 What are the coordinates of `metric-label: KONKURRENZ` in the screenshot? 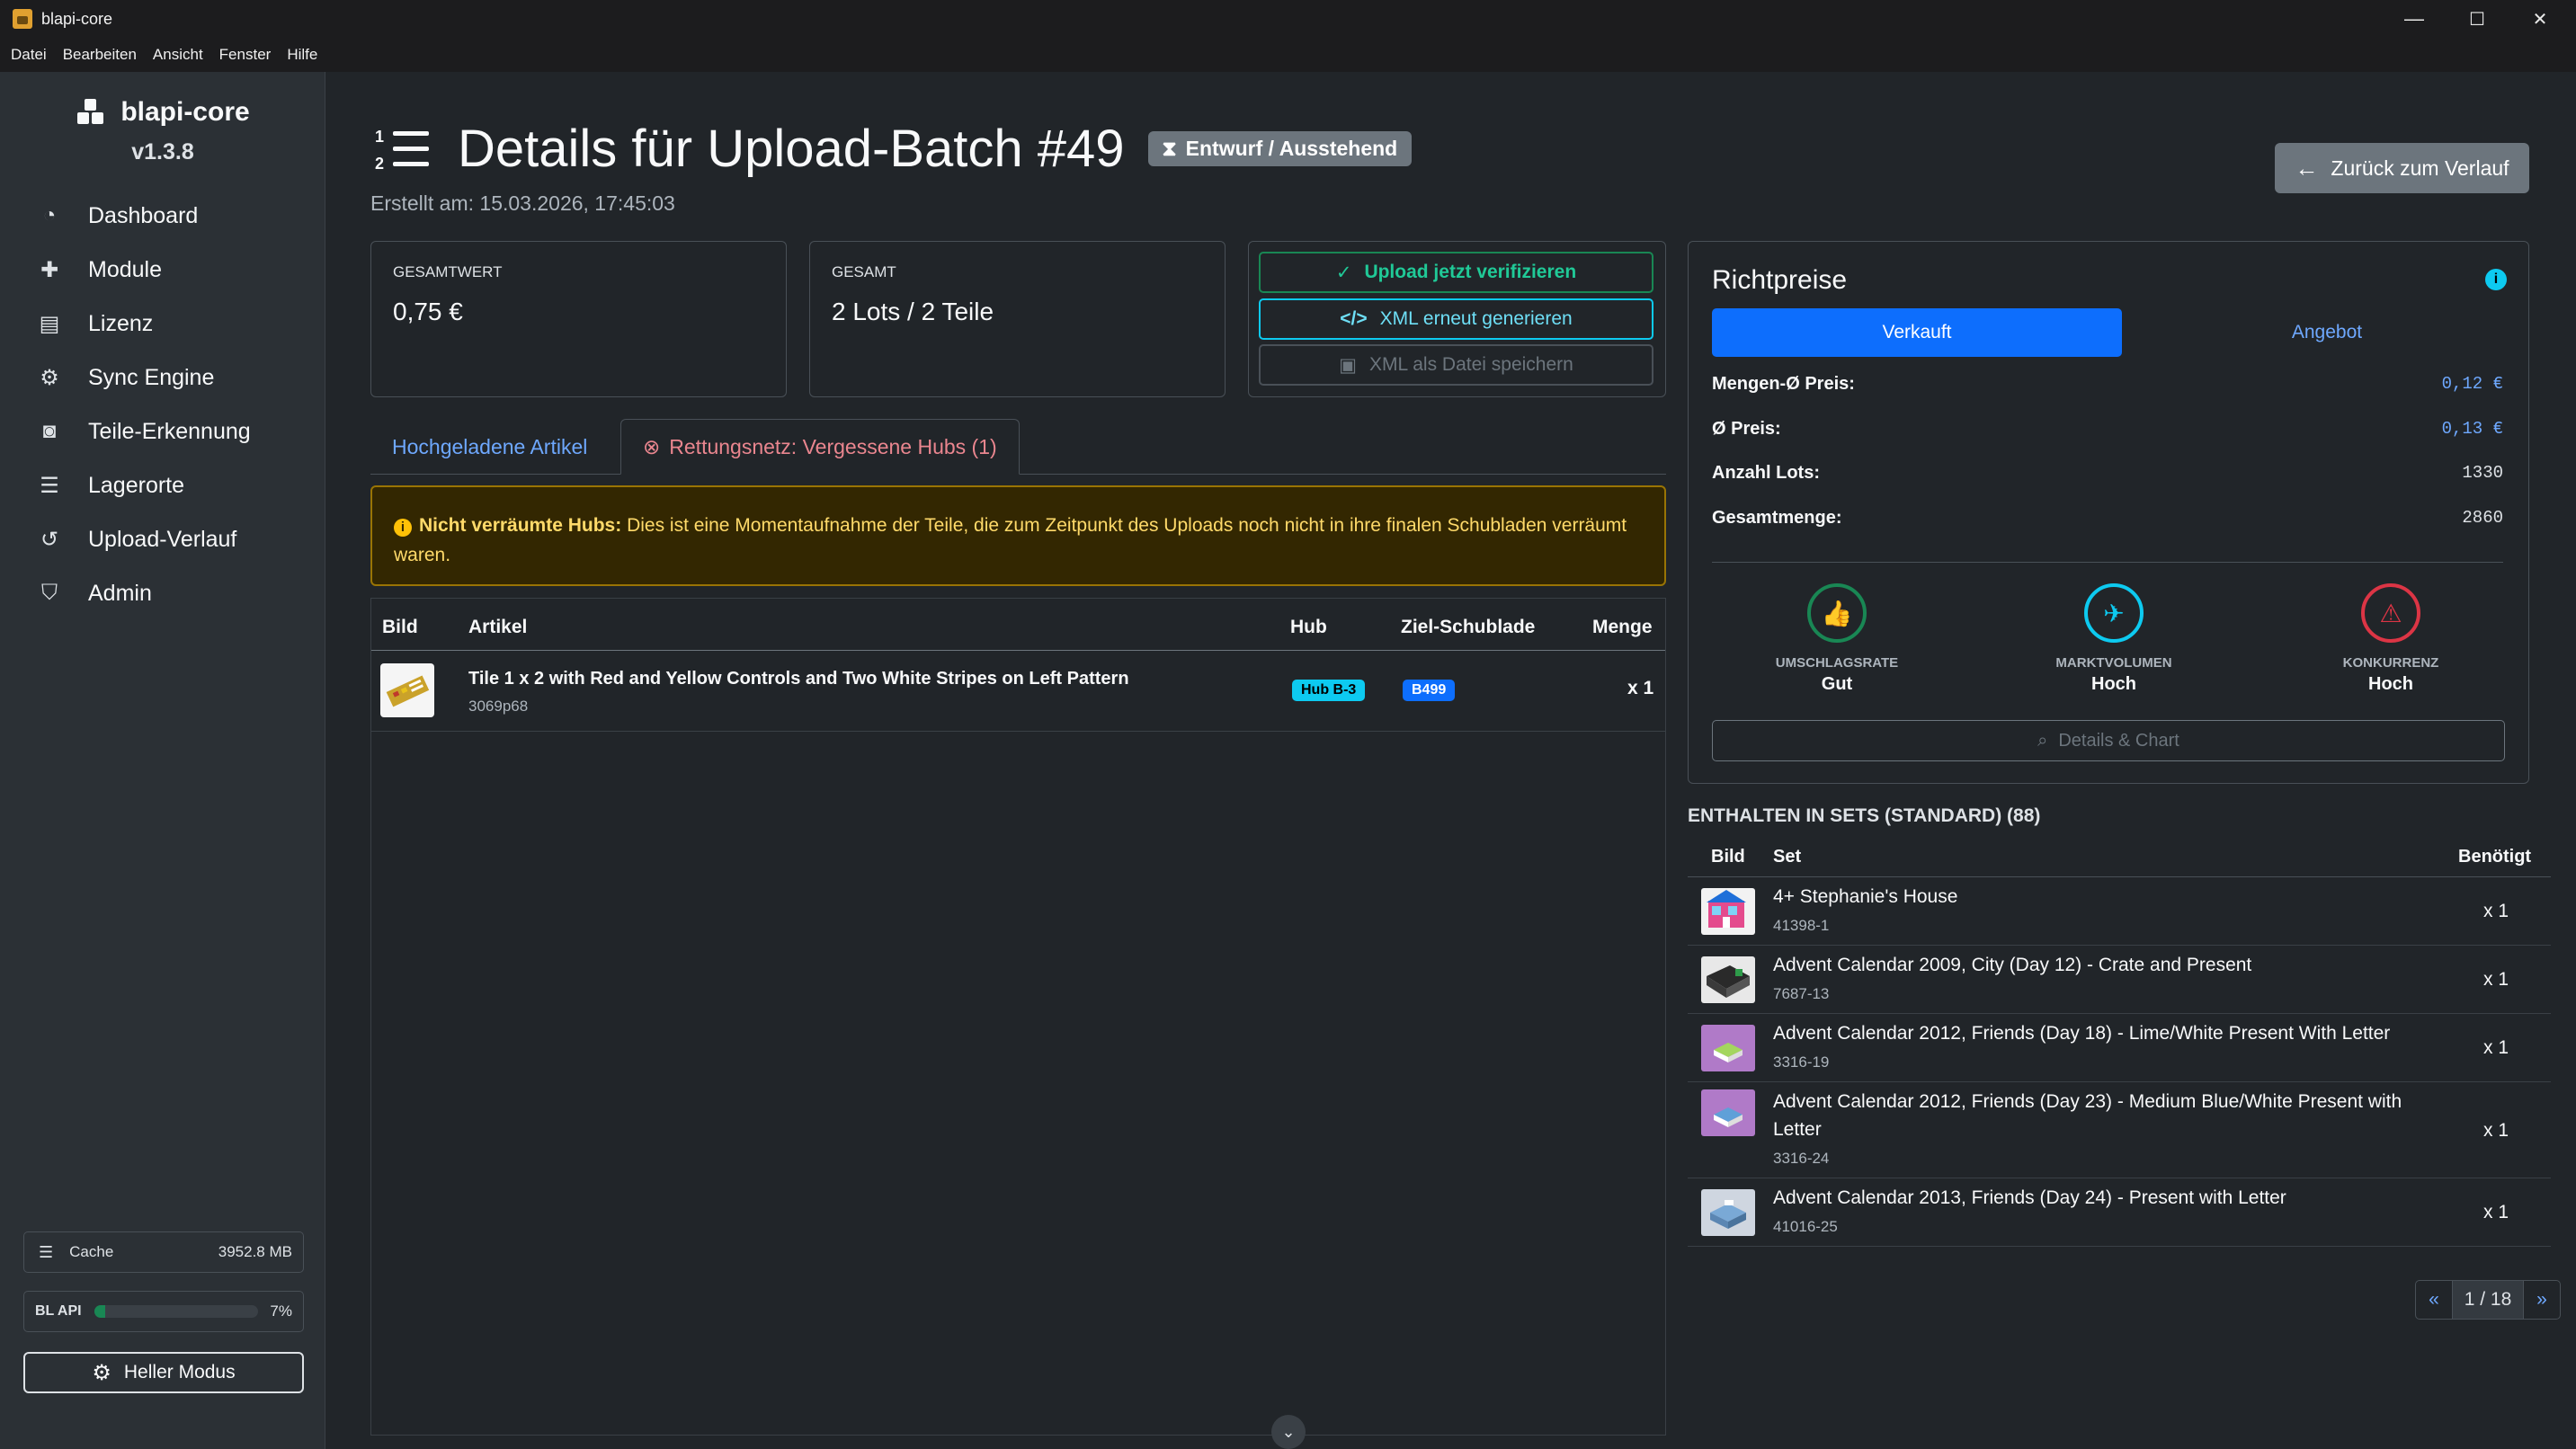 It's located at (2391, 663).